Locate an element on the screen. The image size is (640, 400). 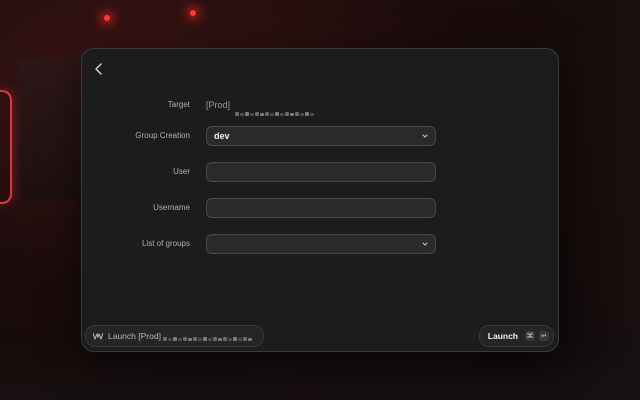
launch-context: Launch [Prod] is located at coordinates (174, 336).